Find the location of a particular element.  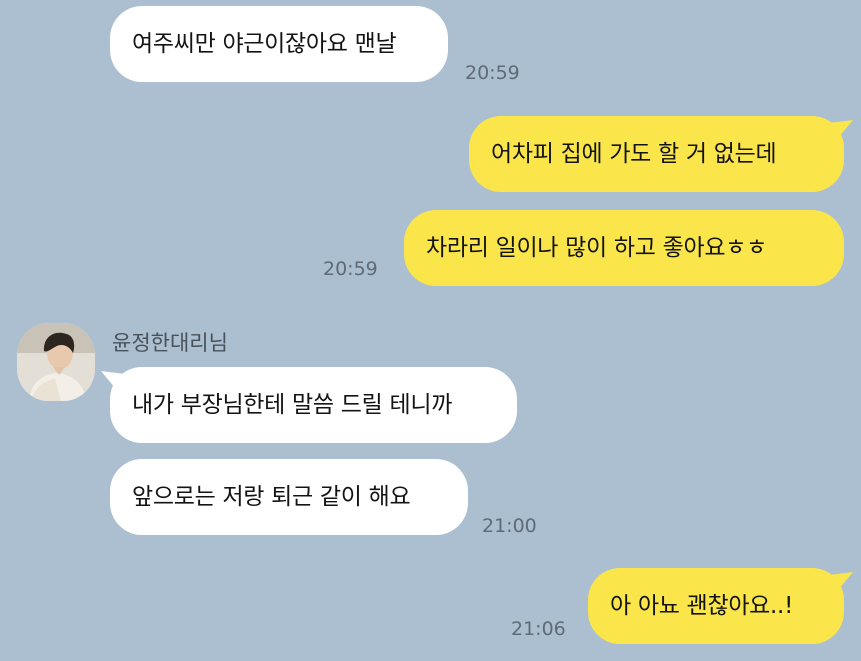

message-text: 차라리 일이나 많이 하고 좋아요ㅎㅎ is located at coordinates (596, 248).